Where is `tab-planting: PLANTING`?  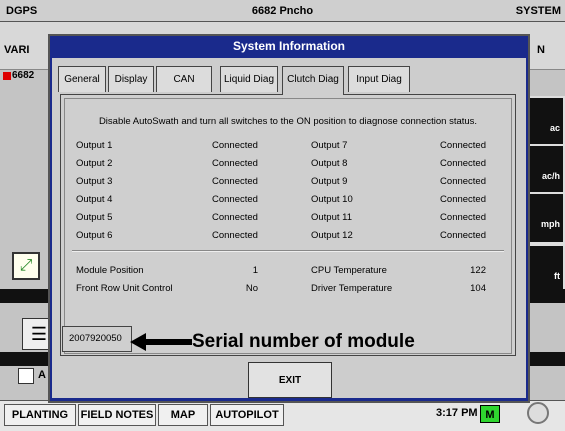 tab-planting: PLANTING is located at coordinates (40, 415).